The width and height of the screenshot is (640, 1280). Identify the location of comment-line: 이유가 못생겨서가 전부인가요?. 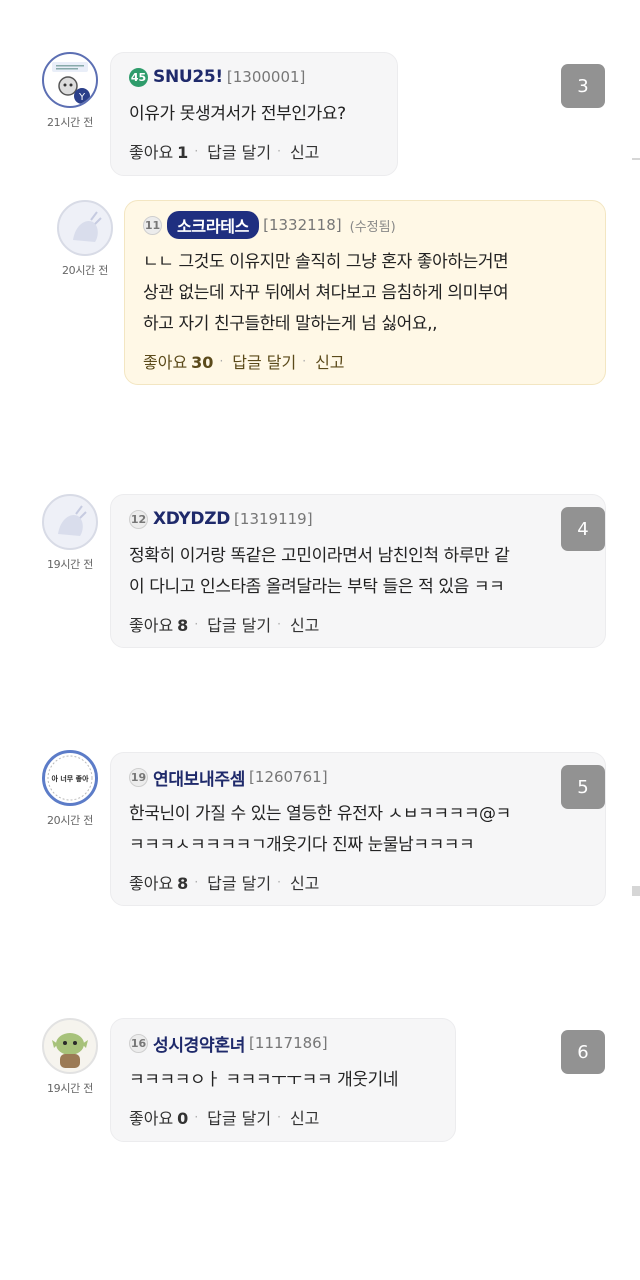
(237, 114).